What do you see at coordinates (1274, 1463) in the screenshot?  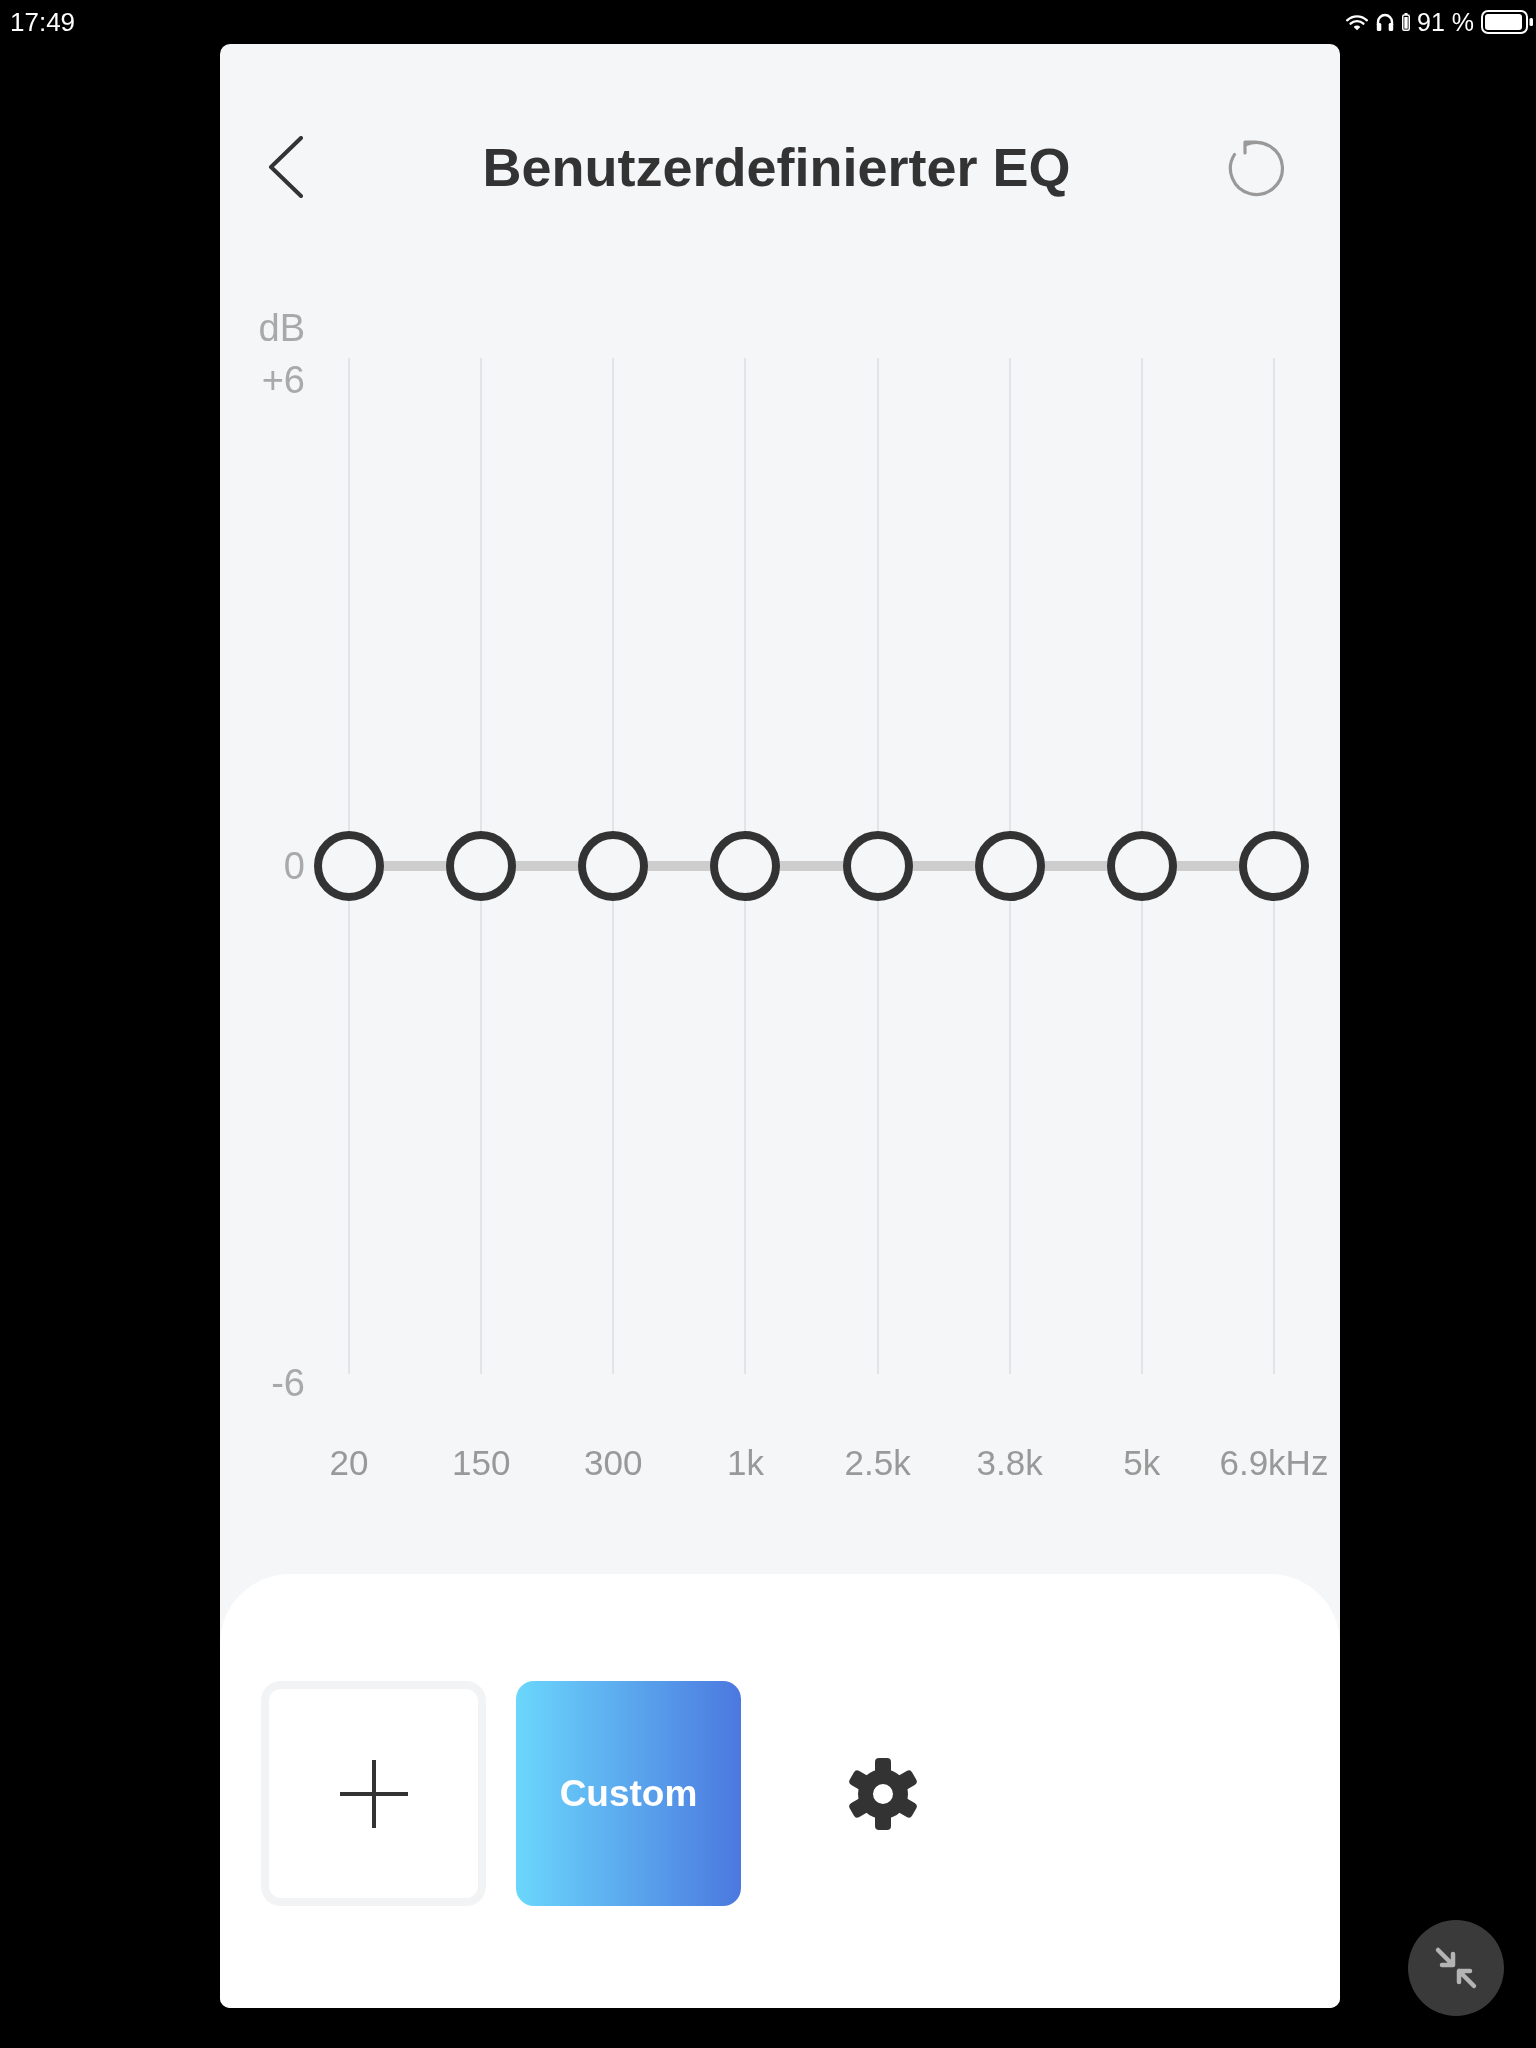 I see `band-frequency-label: 6.9kHz` at bounding box center [1274, 1463].